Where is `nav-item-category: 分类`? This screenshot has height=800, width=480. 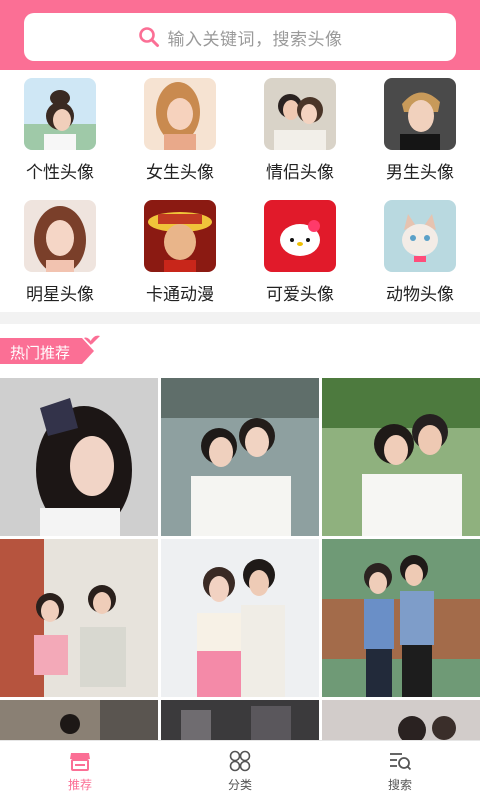
nav-item-category: 分类 is located at coordinates (240, 770).